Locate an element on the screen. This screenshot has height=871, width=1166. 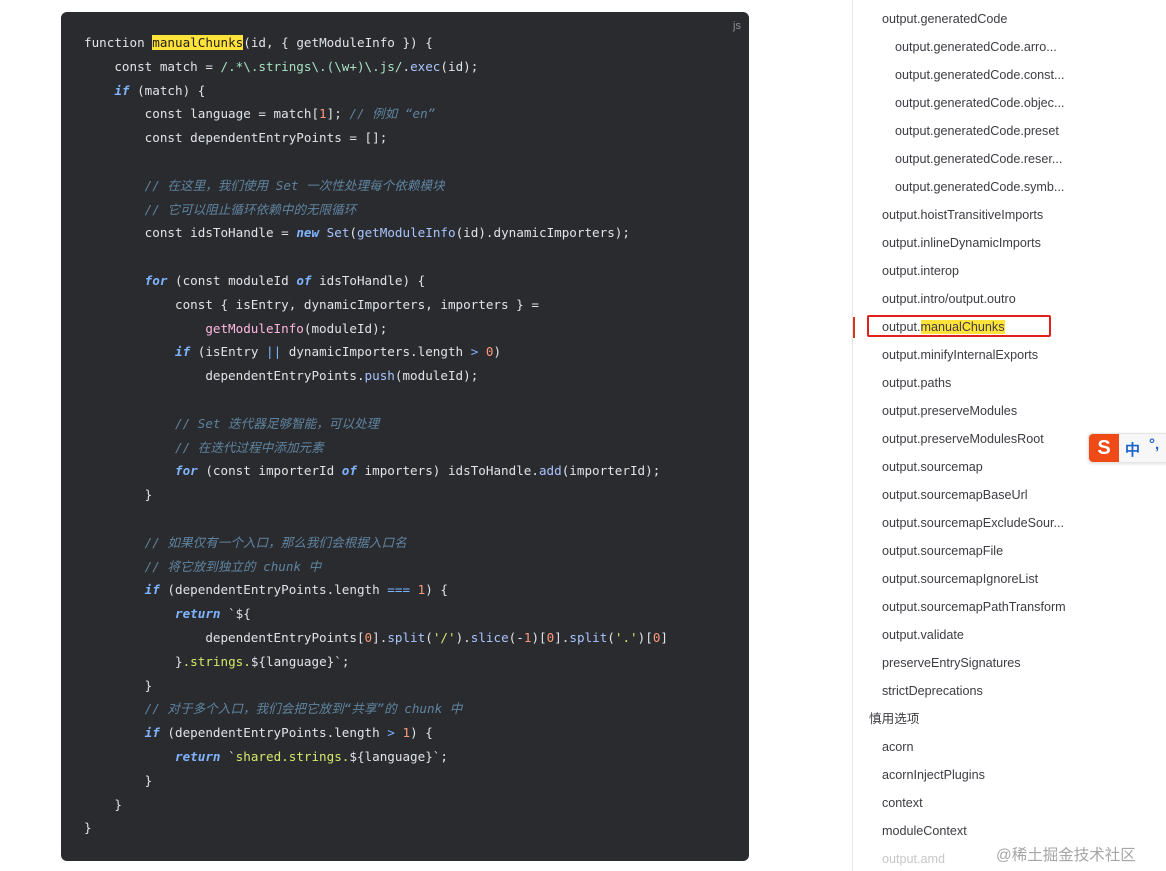
sidebar-link: output.sourcemapIgnoreList is located at coordinates (960, 579).